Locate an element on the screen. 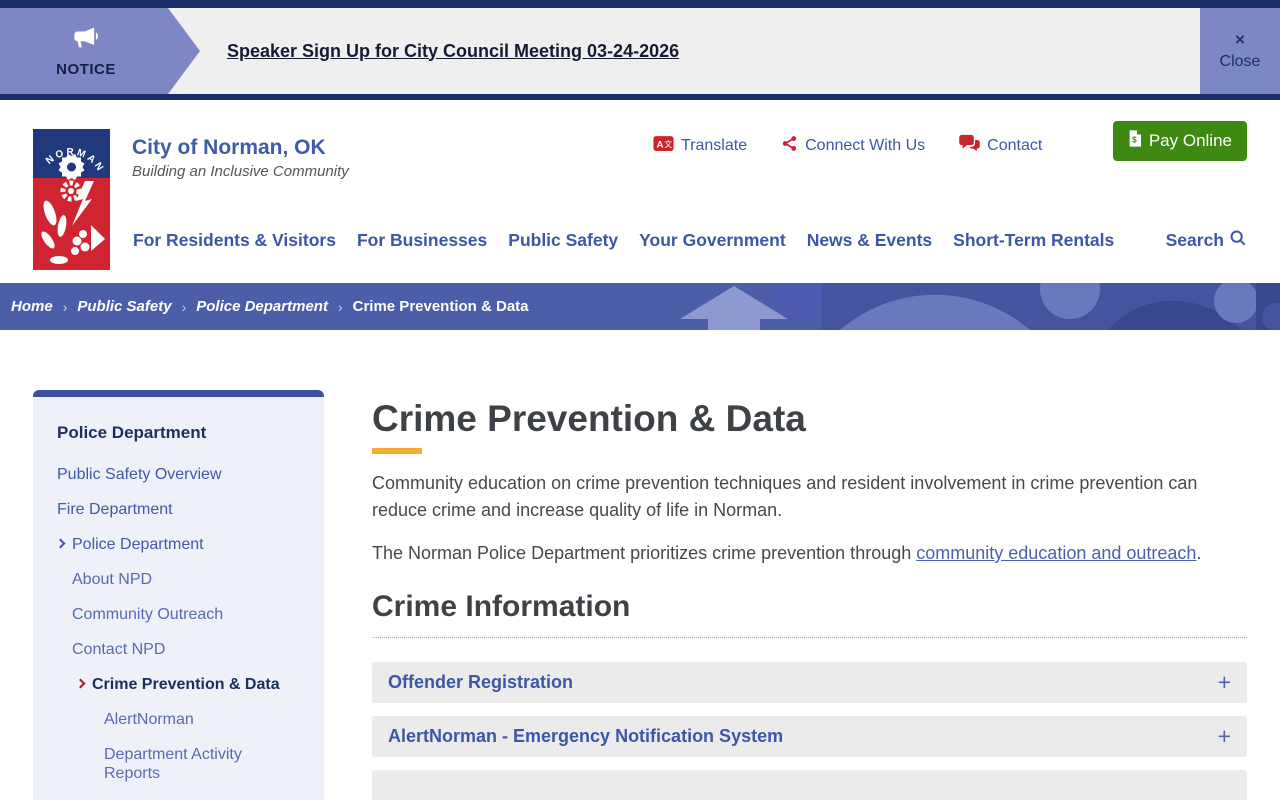 The image size is (1280, 800). site-title: City of Norman, OK is located at coordinates (229, 148).